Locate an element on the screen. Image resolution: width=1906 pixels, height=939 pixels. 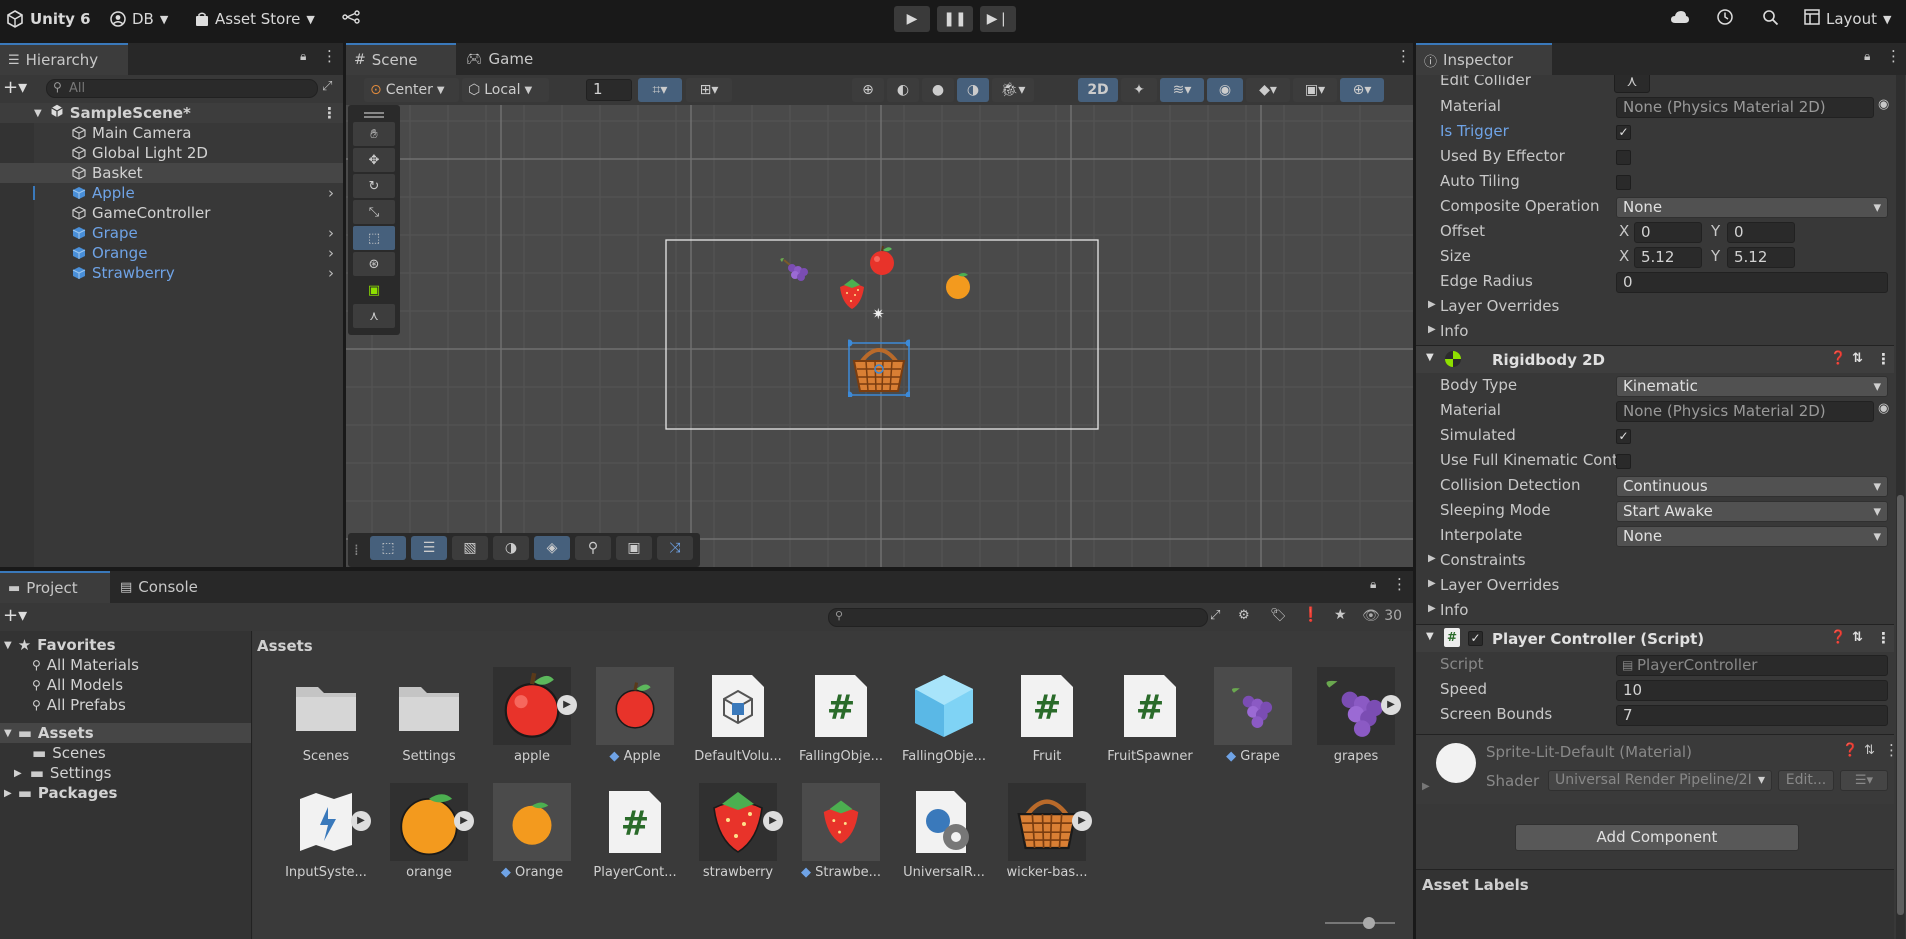
material-preview is located at coordinates (1456, 763).